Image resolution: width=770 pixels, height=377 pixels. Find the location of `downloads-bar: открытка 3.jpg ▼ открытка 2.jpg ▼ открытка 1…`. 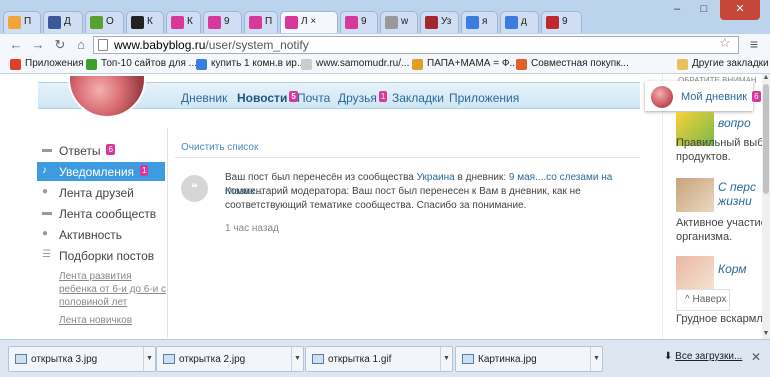

downloads-bar: открытка 3.jpg ▼ открытка 2.jpg ▼ открытка 1… is located at coordinates (385, 358).